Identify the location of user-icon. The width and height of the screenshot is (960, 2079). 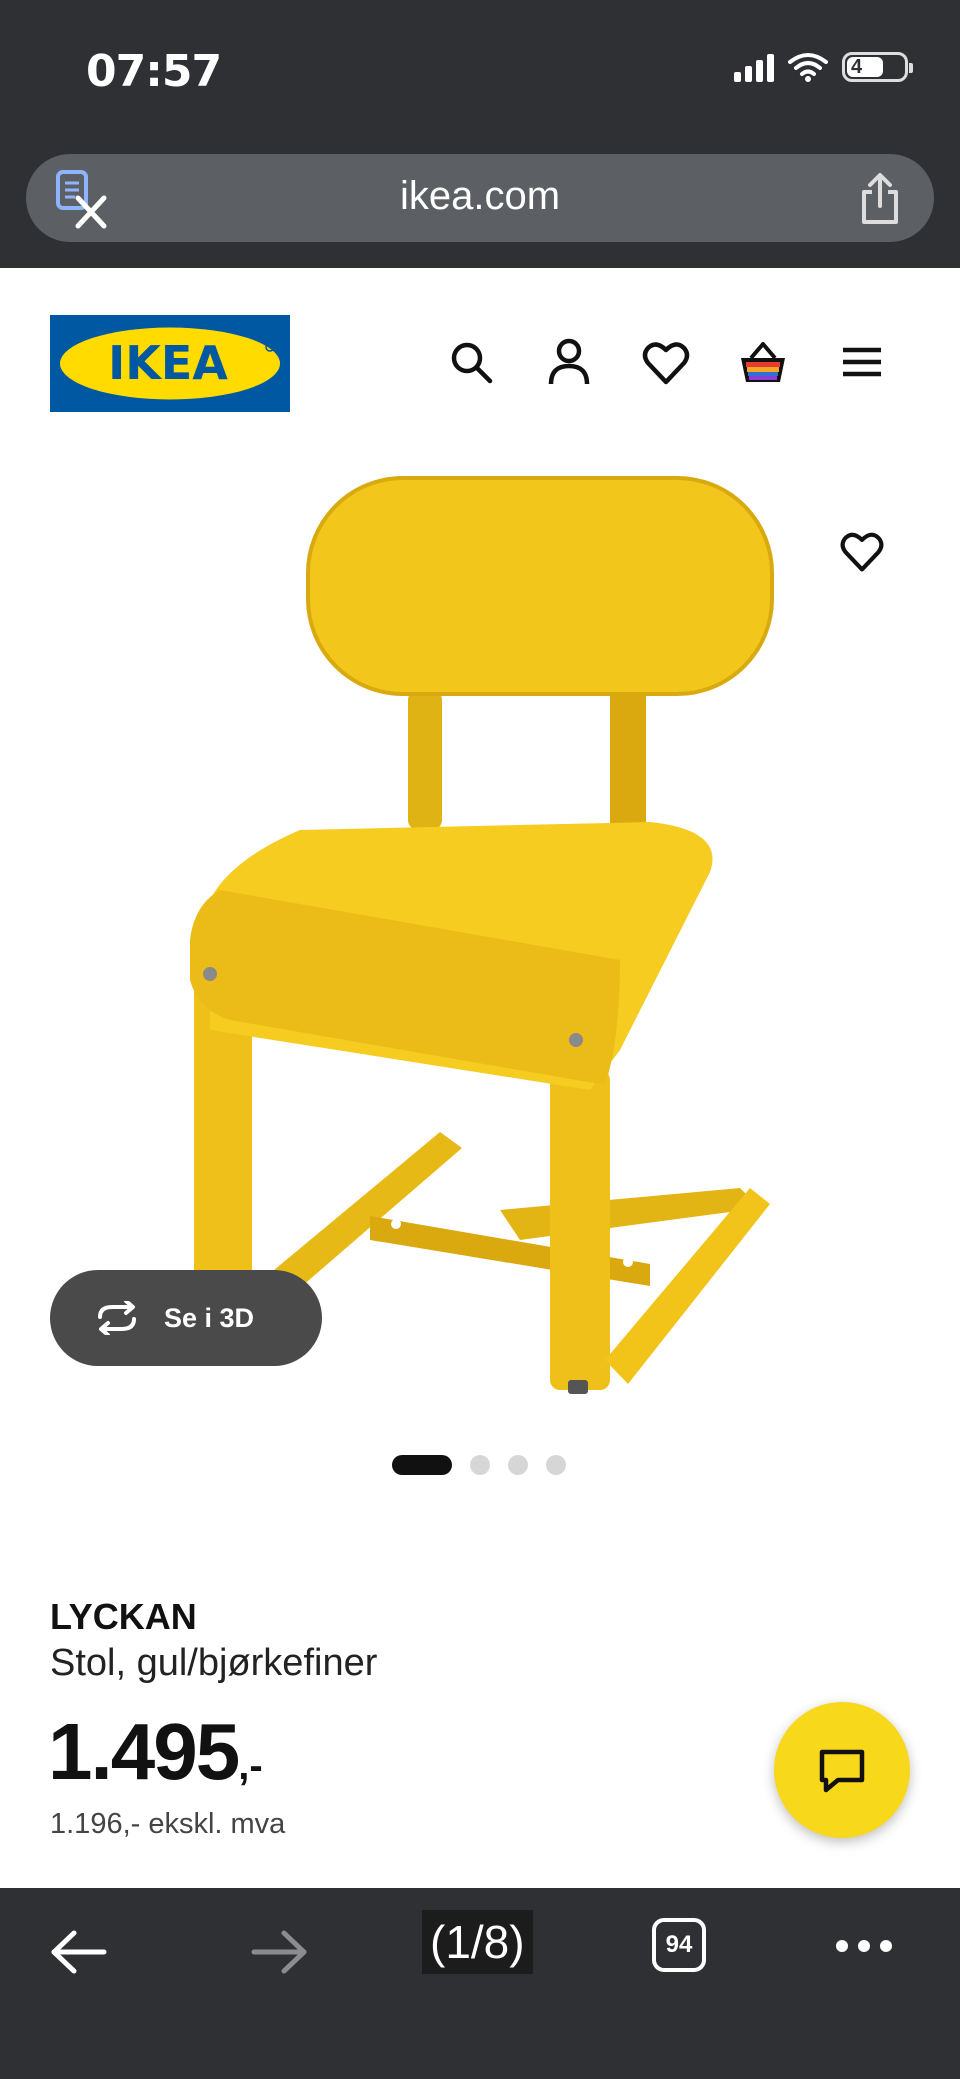
(569, 362).